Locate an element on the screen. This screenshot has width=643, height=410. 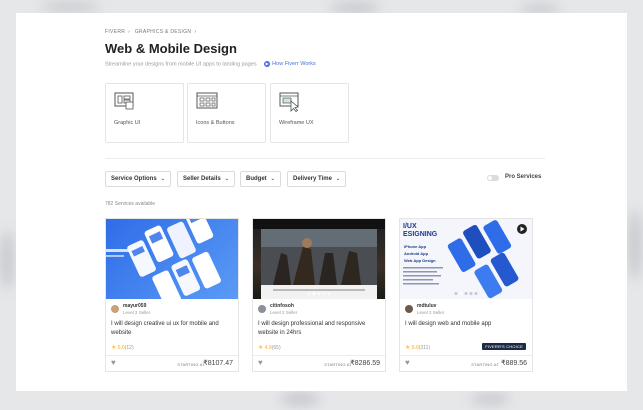
fiverrs-choice-badge: FIVERR'S CHOICE is located at coordinates (504, 346).